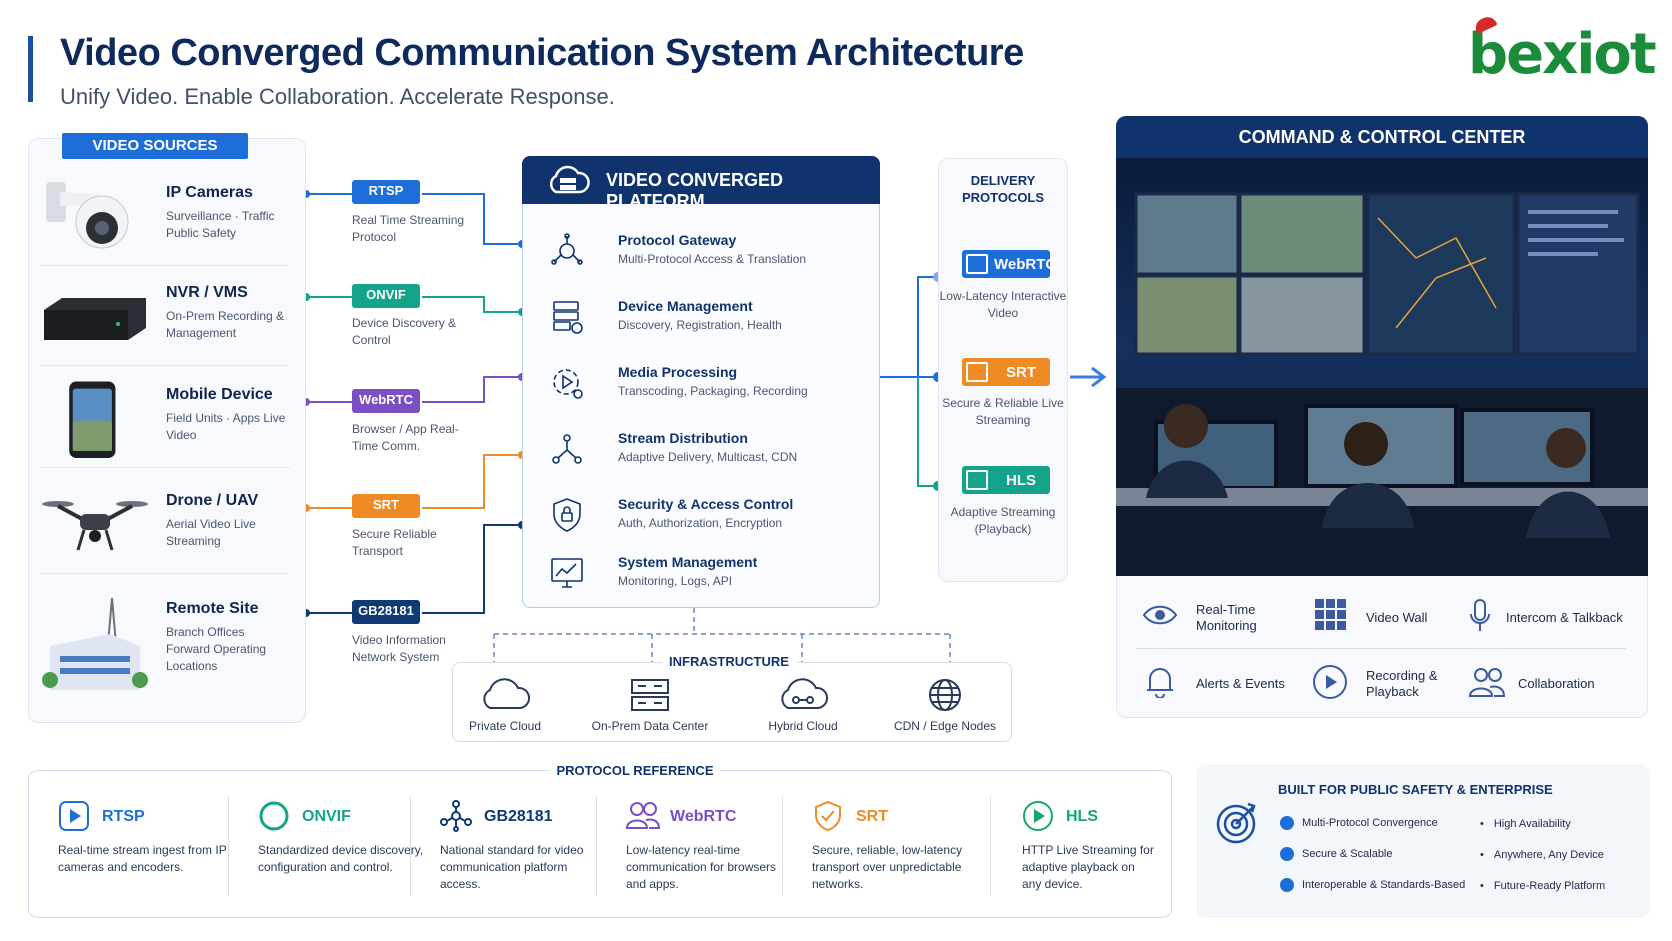 The height and width of the screenshot is (941, 1672). What do you see at coordinates (1025, 264) in the screenshot?
I see `delivery-chip-label: WebRTC` at bounding box center [1025, 264].